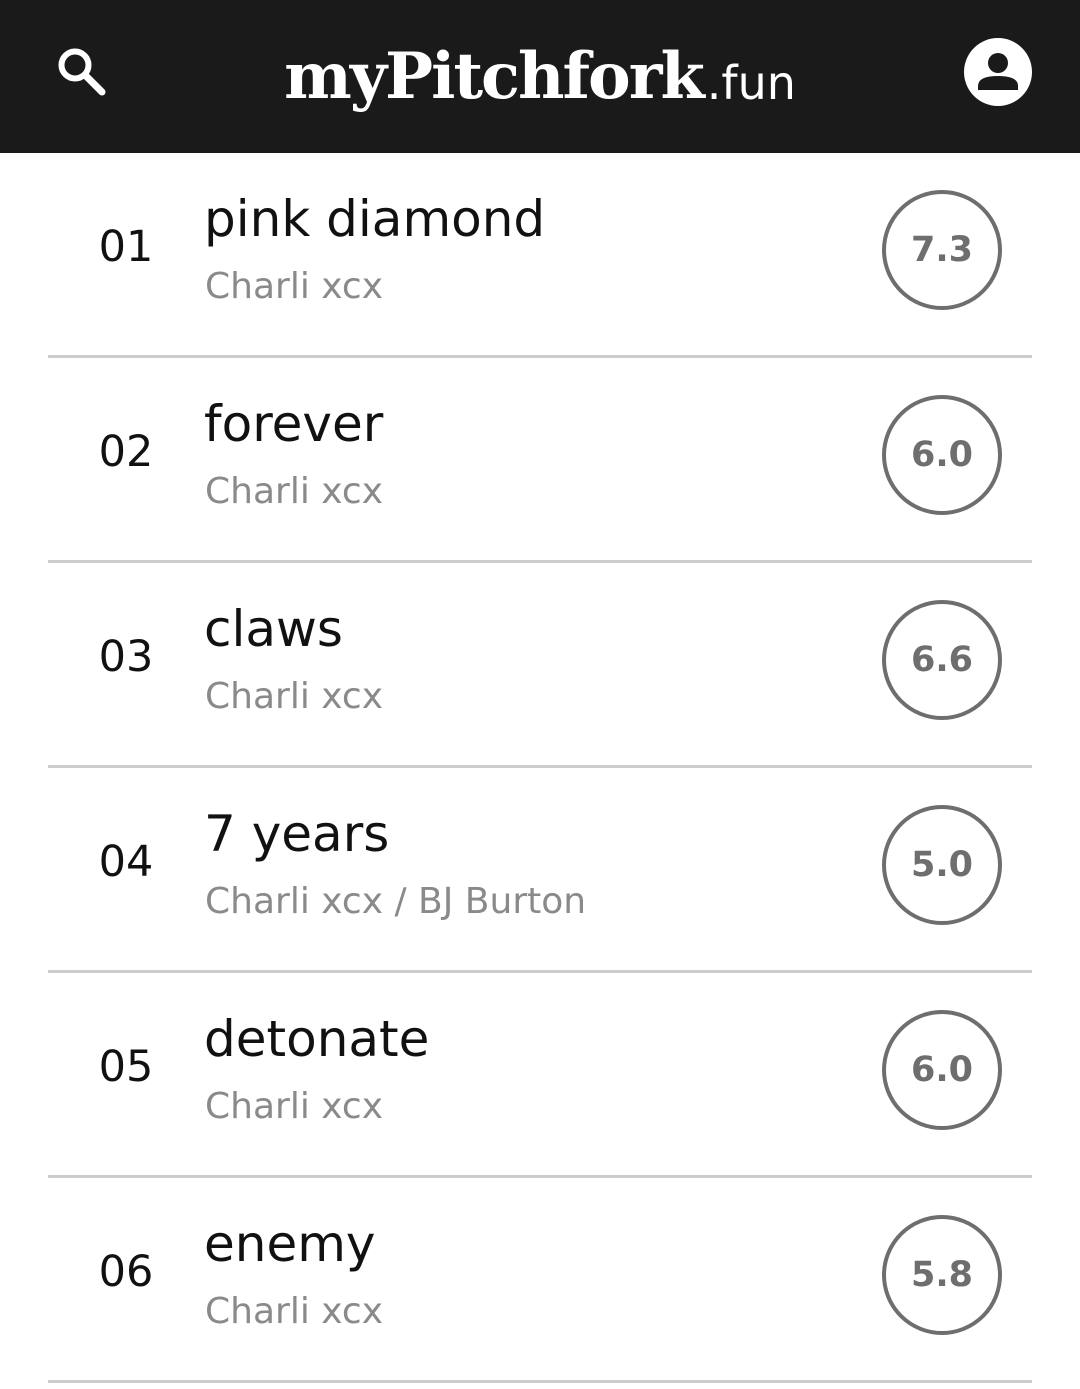 Image resolution: width=1080 pixels, height=1389 pixels. Describe the element at coordinates (126, 862) in the screenshot. I see `track-number: 04` at that location.